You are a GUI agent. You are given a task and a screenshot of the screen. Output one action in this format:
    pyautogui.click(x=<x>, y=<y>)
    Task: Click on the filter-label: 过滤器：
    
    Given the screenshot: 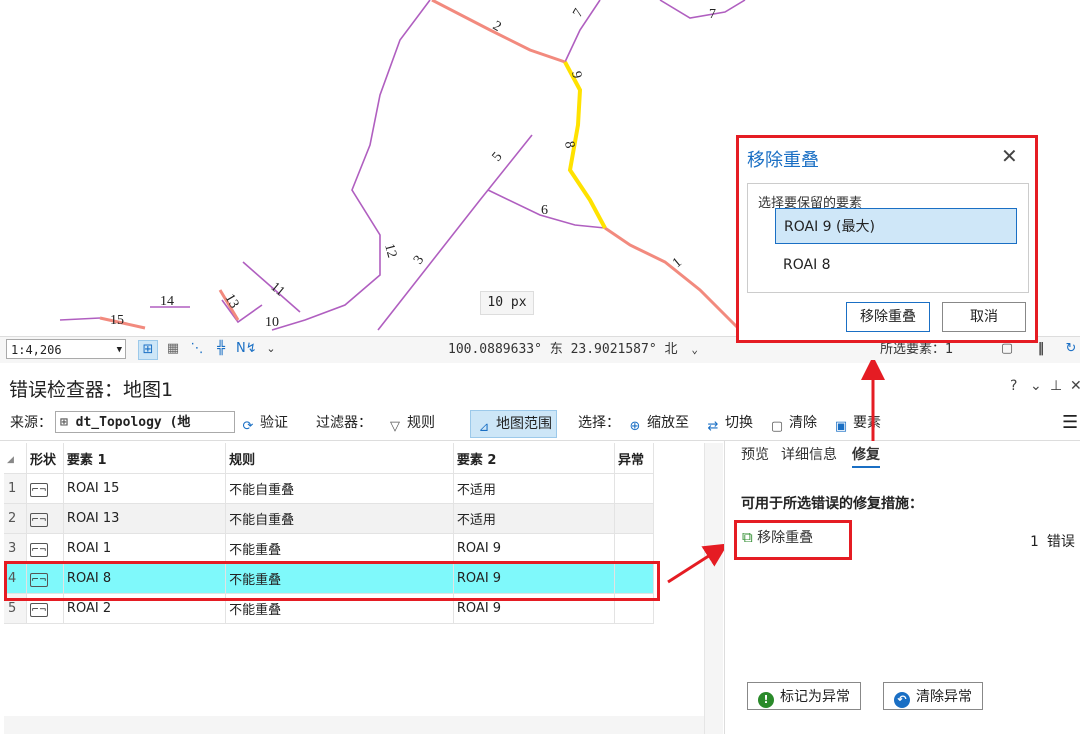 What is the action you would take?
    pyautogui.click(x=344, y=423)
    